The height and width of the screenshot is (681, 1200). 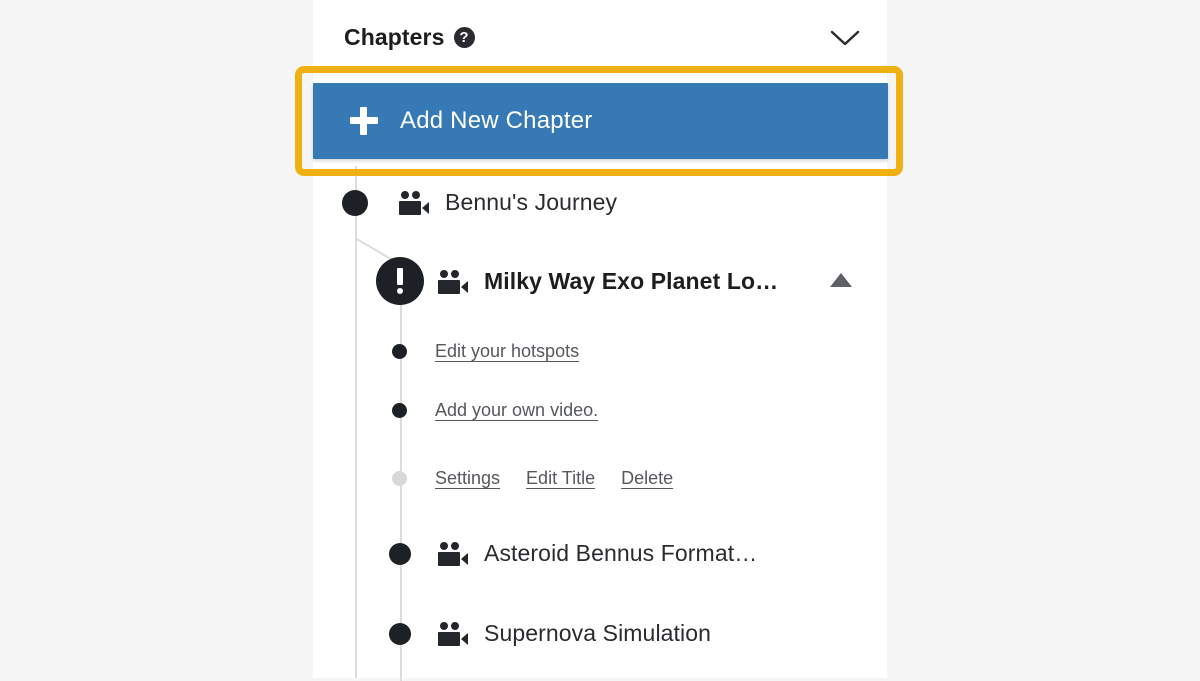 I want to click on chapter-title: Supernova Simulation, so click(x=598, y=633).